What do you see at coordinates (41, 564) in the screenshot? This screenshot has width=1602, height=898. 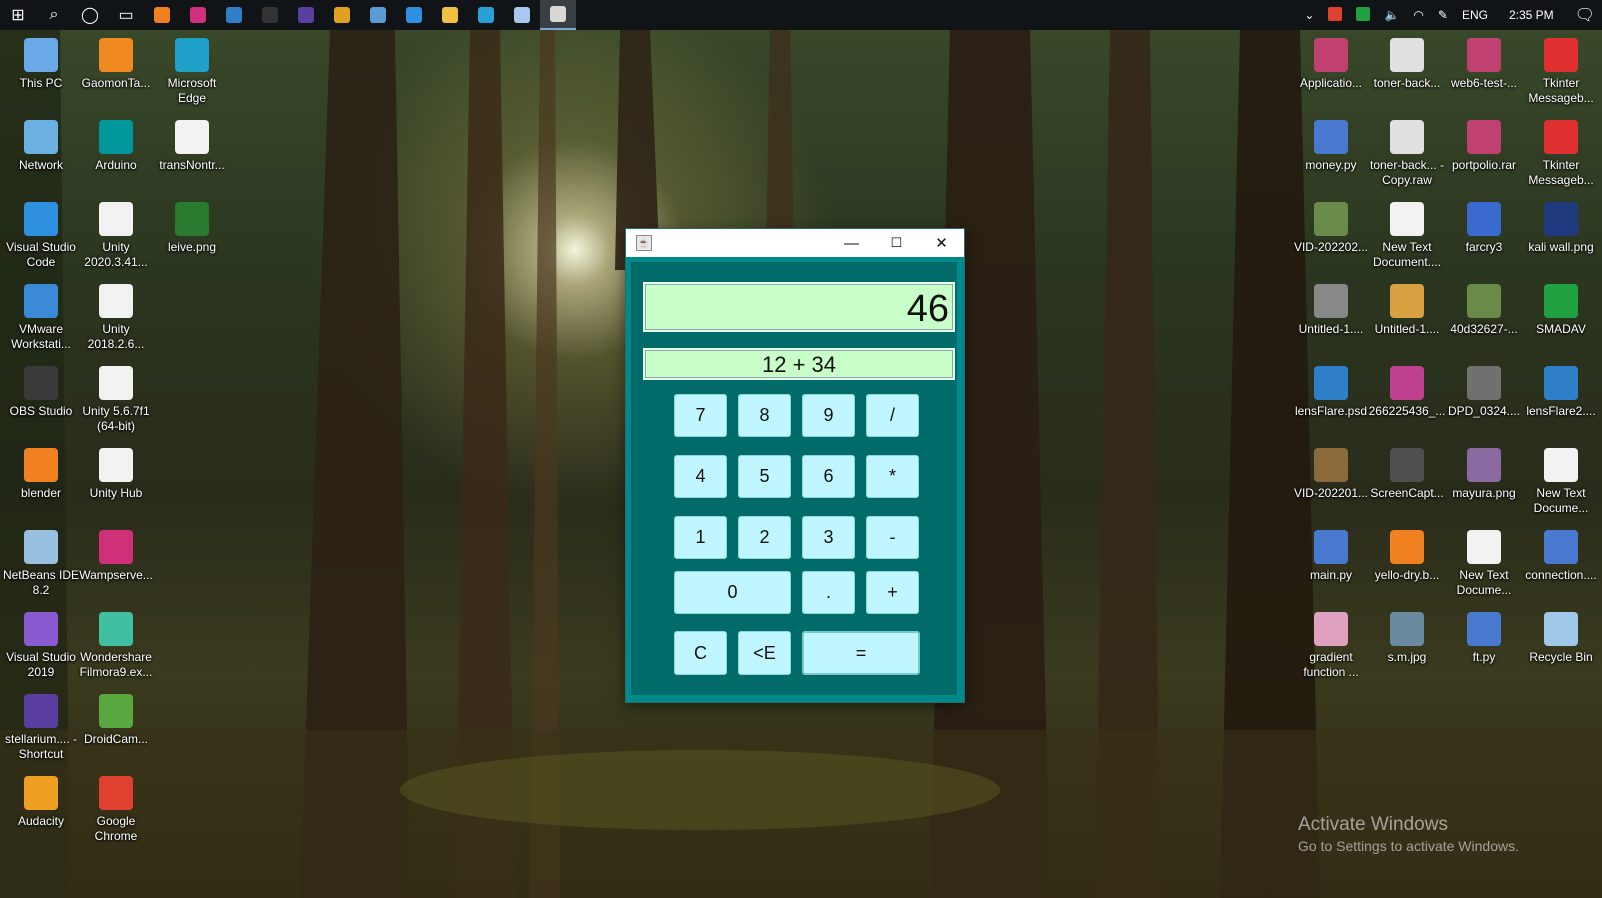 I see `desktop-icon: NetBeans IDE 8.2` at bounding box center [41, 564].